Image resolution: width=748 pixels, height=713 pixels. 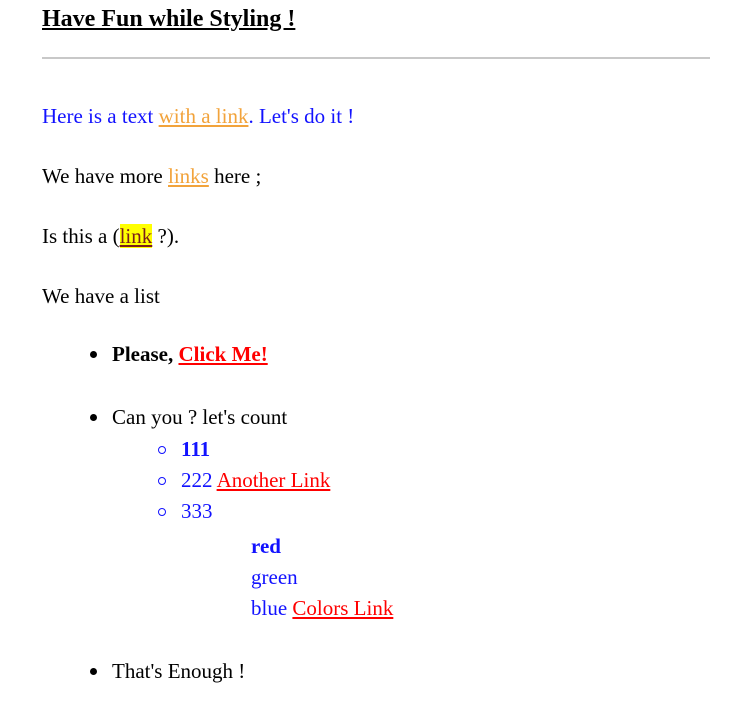 What do you see at coordinates (197, 480) in the screenshot?
I see `sub-item-222-label: 222` at bounding box center [197, 480].